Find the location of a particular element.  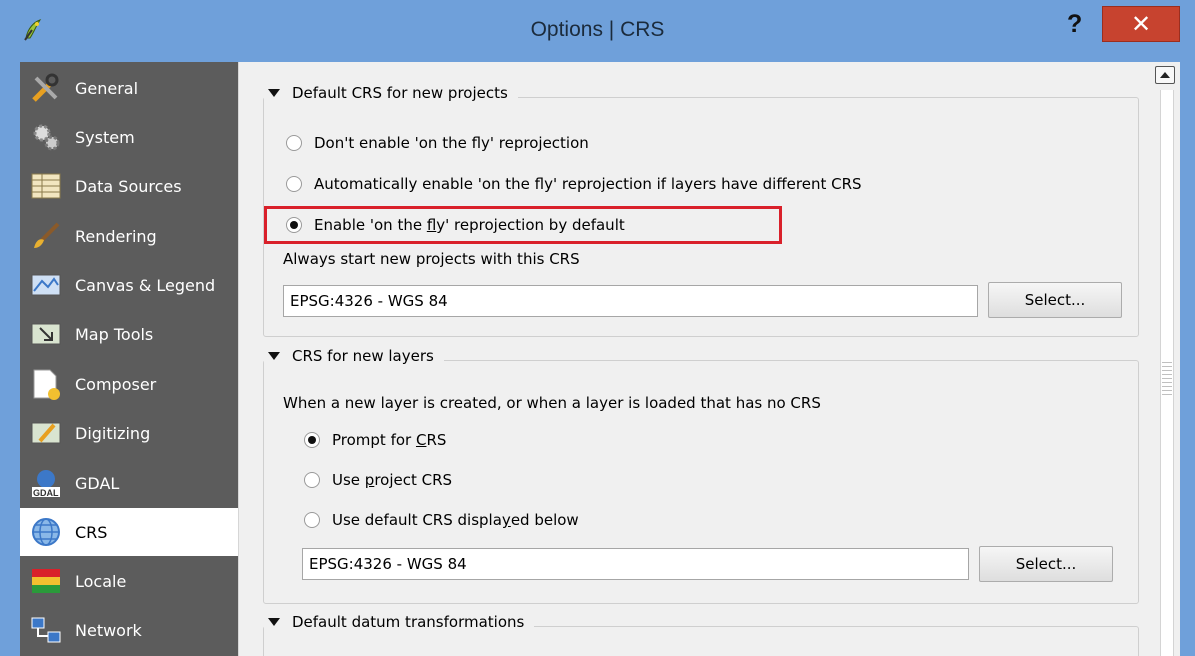

sidebar-item-label: Composer is located at coordinates (116, 384).